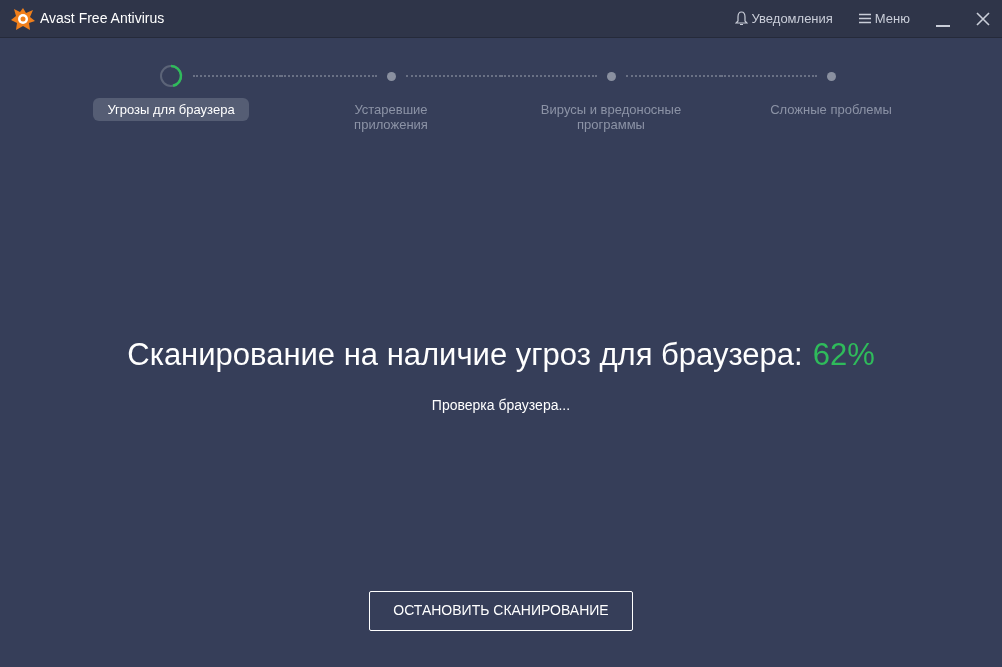  What do you see at coordinates (501, 610) in the screenshot?
I see `stop-scan-button: ОСТАНОВИТЬ СКАНИРОВАНИЕ` at bounding box center [501, 610].